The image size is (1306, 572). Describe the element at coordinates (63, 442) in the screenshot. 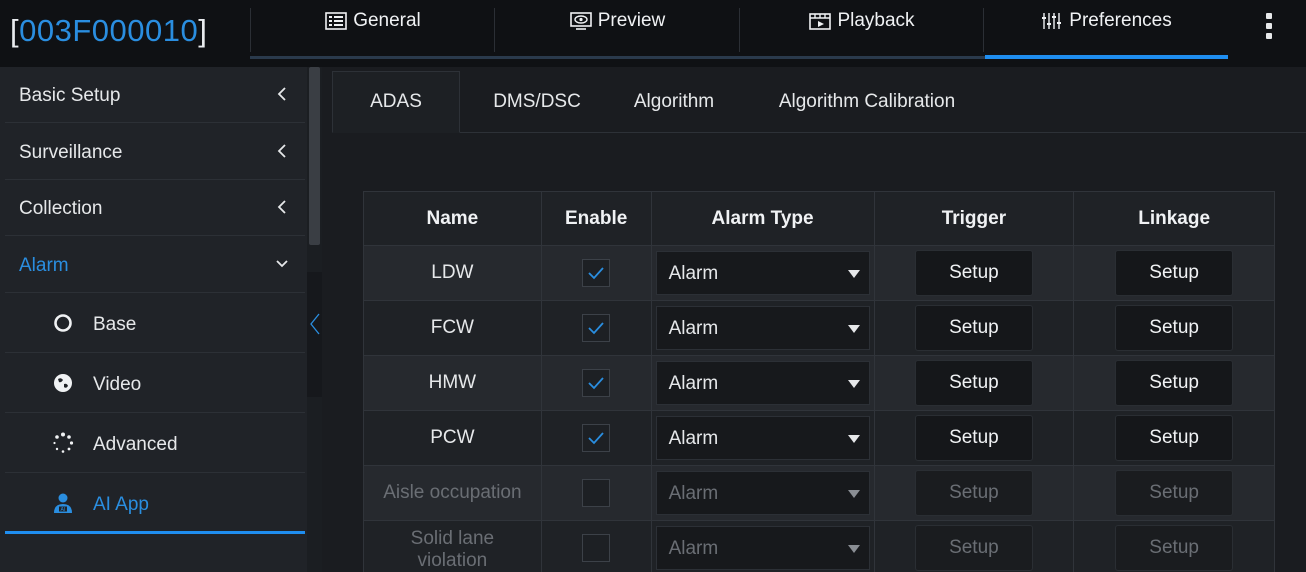

I see `dots-spinner-icon` at that location.